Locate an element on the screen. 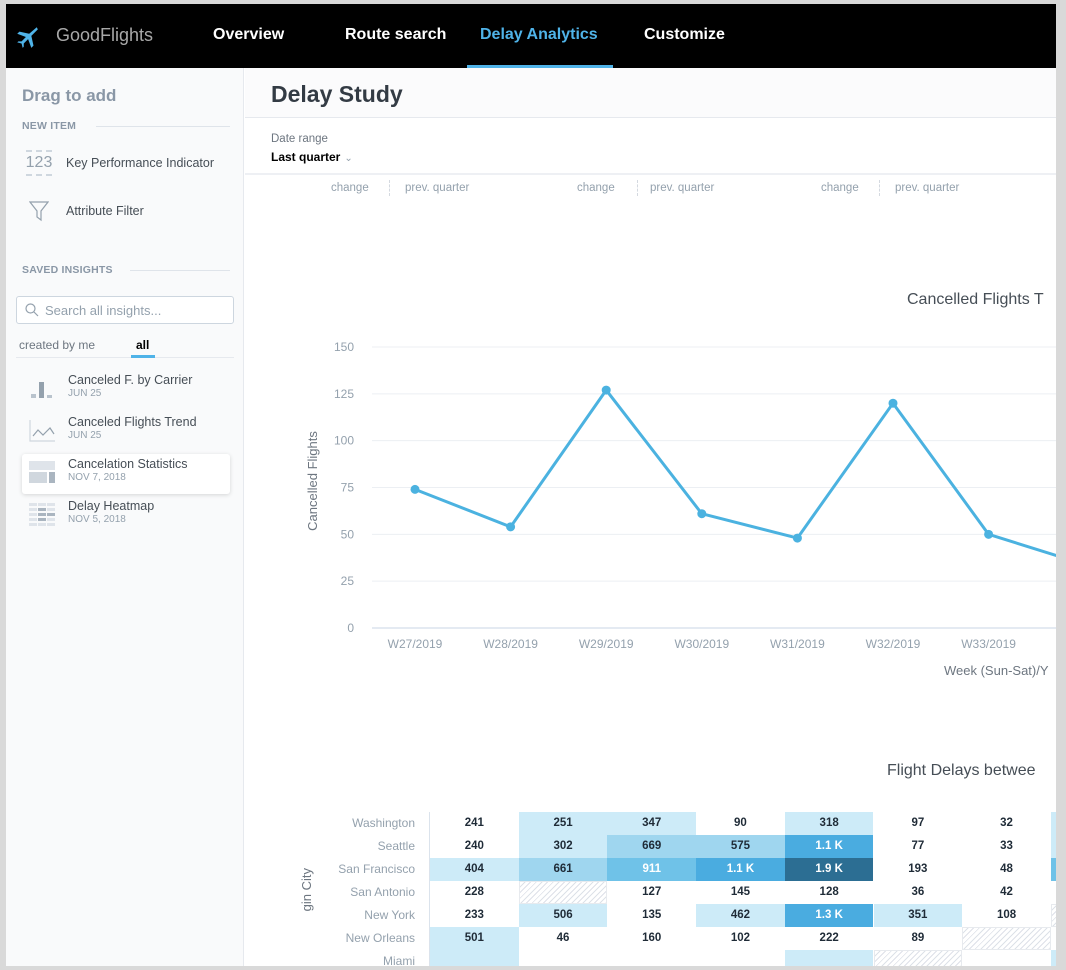  heatmap-cell: 127 is located at coordinates (652, 892).